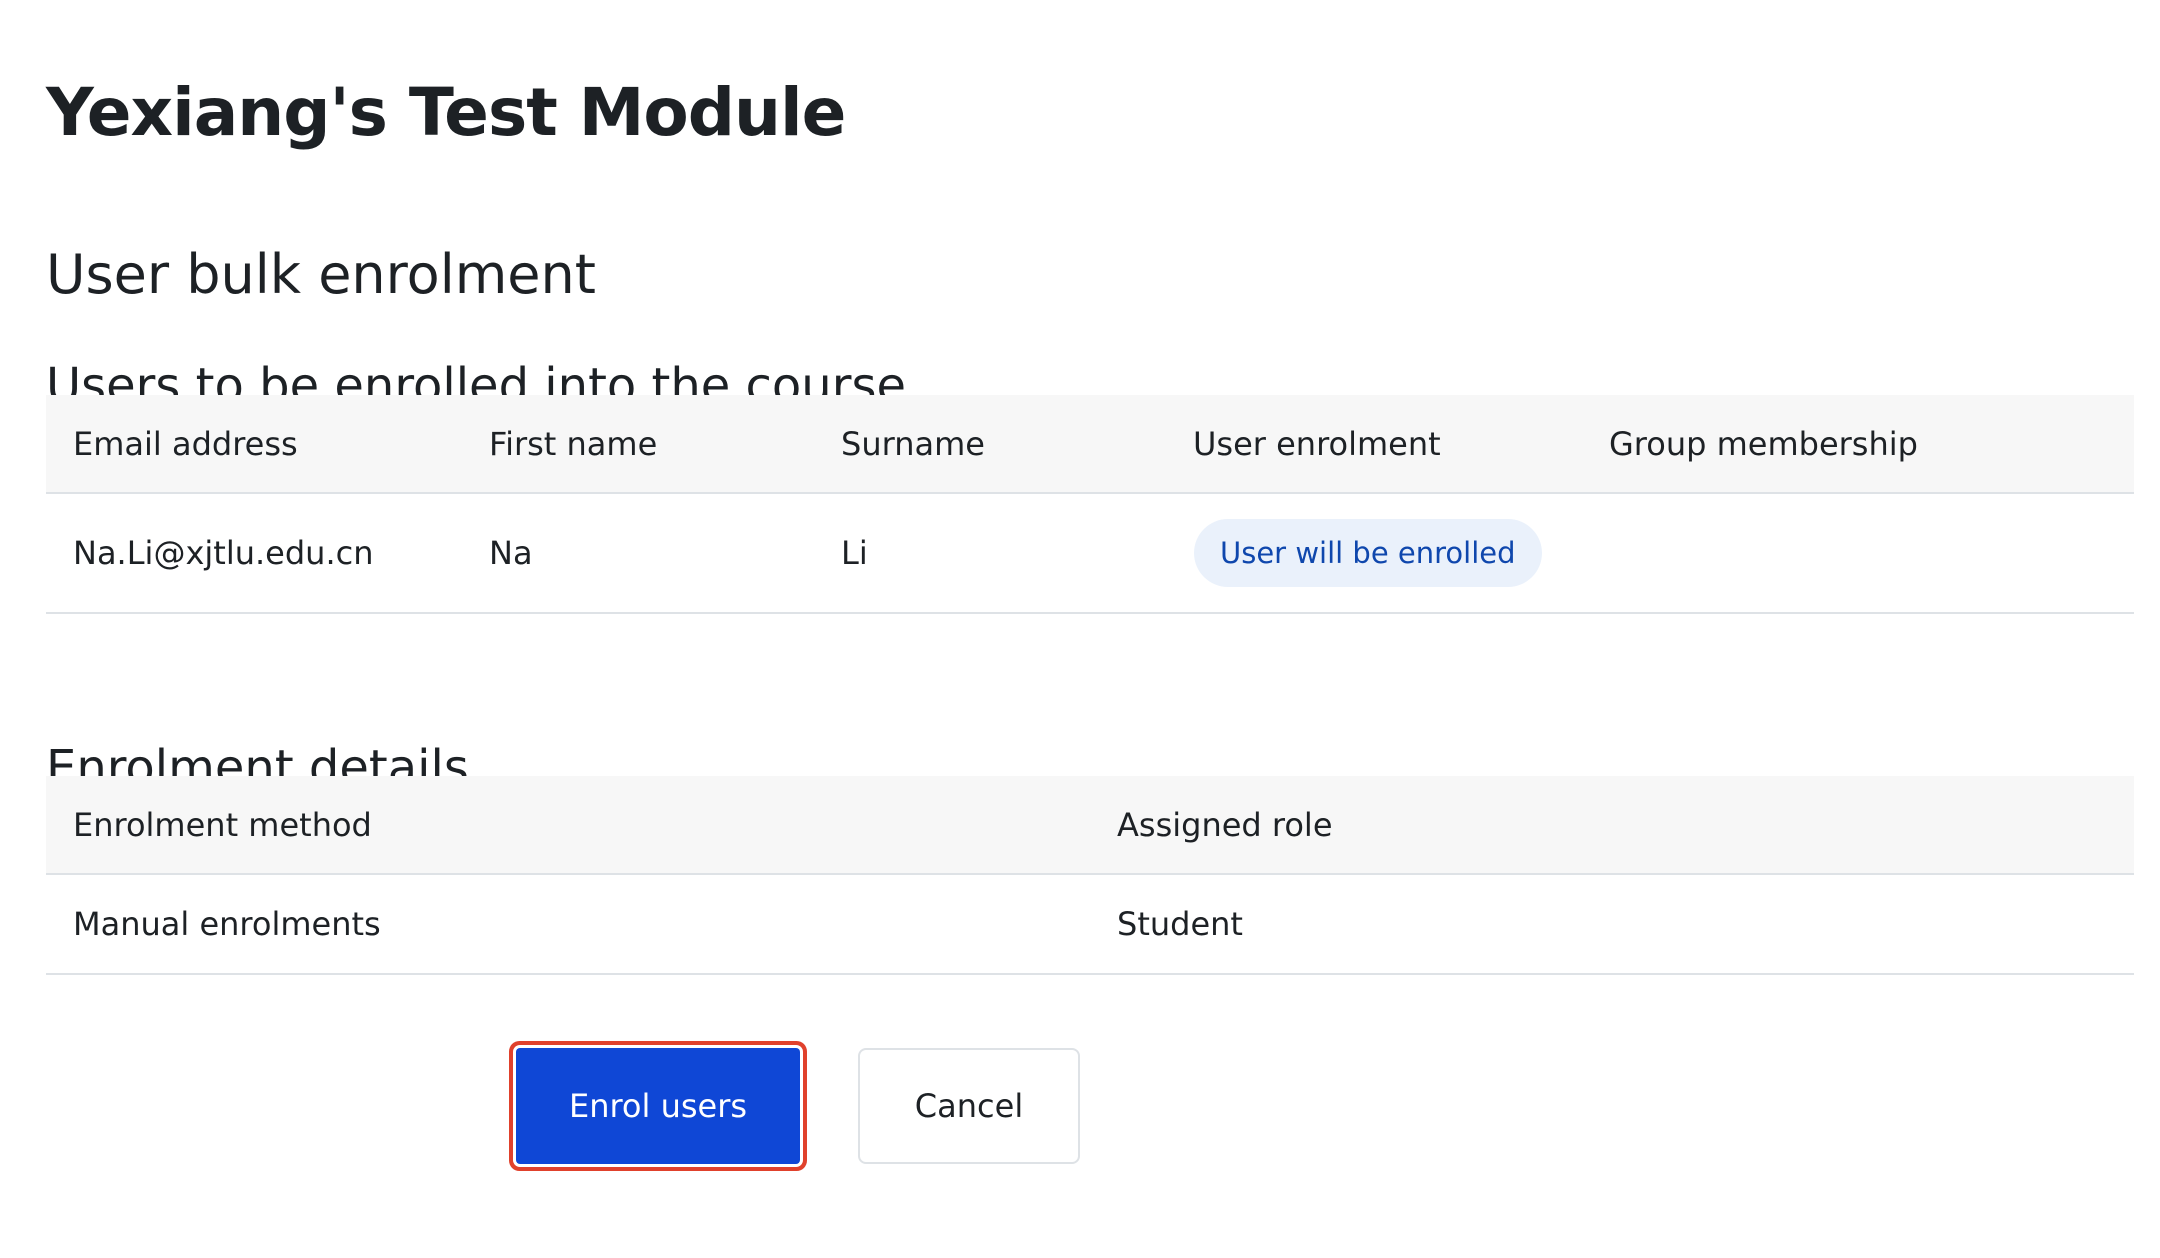 The height and width of the screenshot is (1258, 2160). I want to click on page-heading: User bulk enrolment, so click(321, 274).